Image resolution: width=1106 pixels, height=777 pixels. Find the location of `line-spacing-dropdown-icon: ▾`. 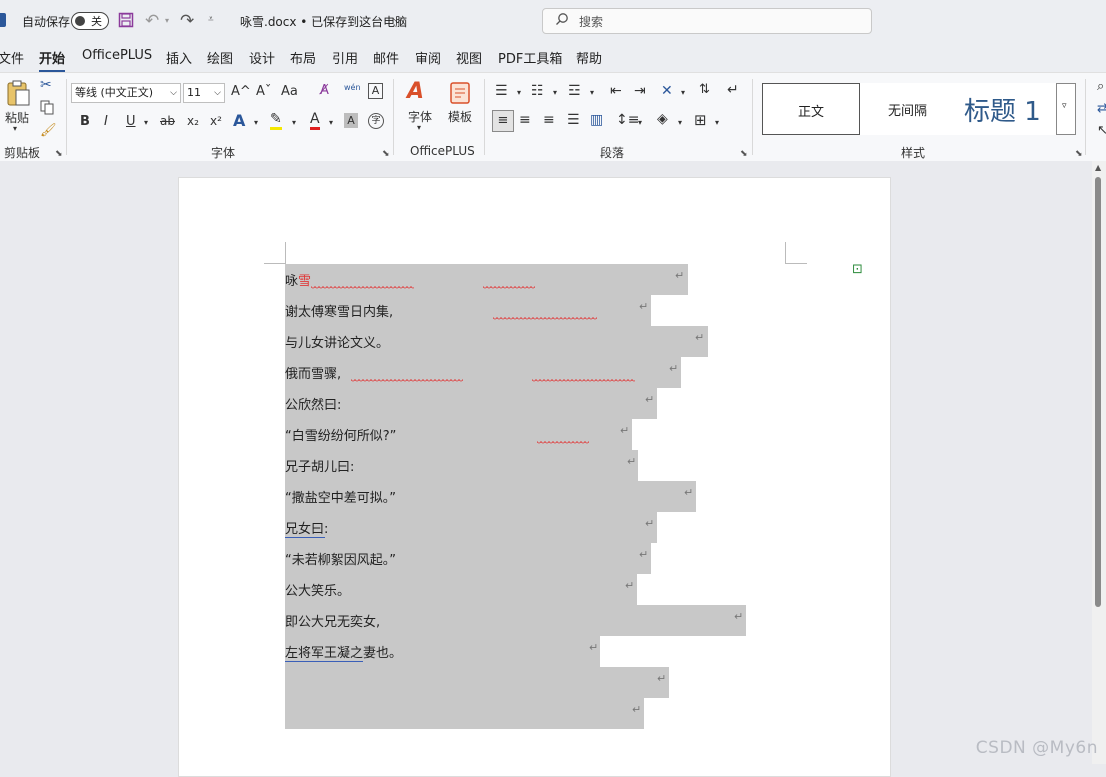

line-spacing-dropdown-icon: ▾ is located at coordinates (640, 122).